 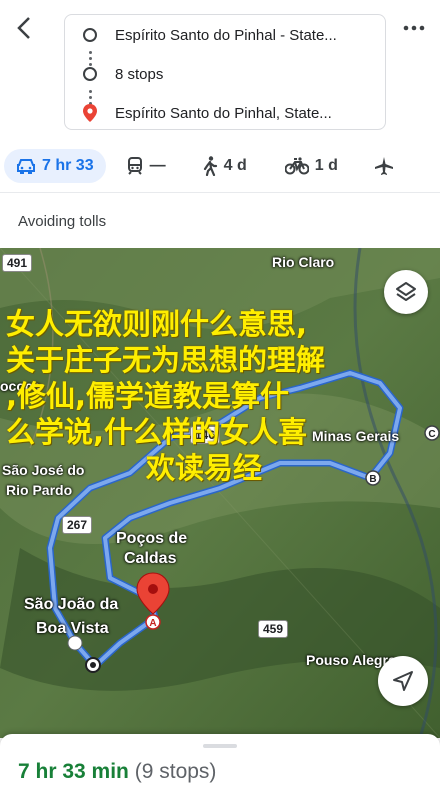 What do you see at coordinates (134, 166) in the screenshot?
I see `train-icon` at bounding box center [134, 166].